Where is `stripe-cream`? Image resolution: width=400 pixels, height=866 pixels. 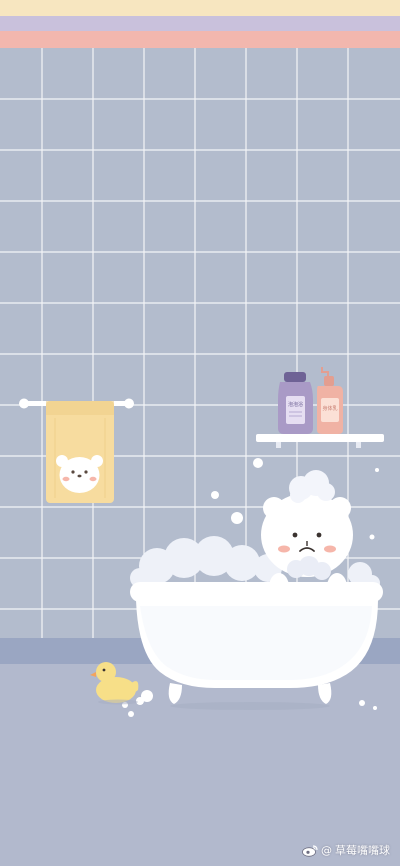
stripe-cream is located at coordinates (200, 8).